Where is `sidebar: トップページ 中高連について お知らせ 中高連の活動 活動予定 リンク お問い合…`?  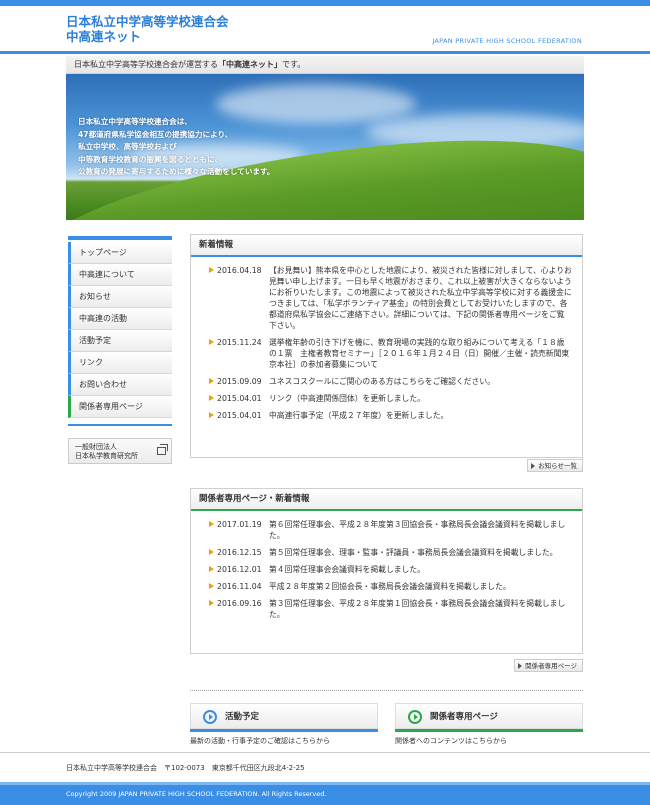 sidebar: トップページ 中高連について お知らせ 中高連の活動 活動予定 リンク お問い合… is located at coordinates (120, 350).